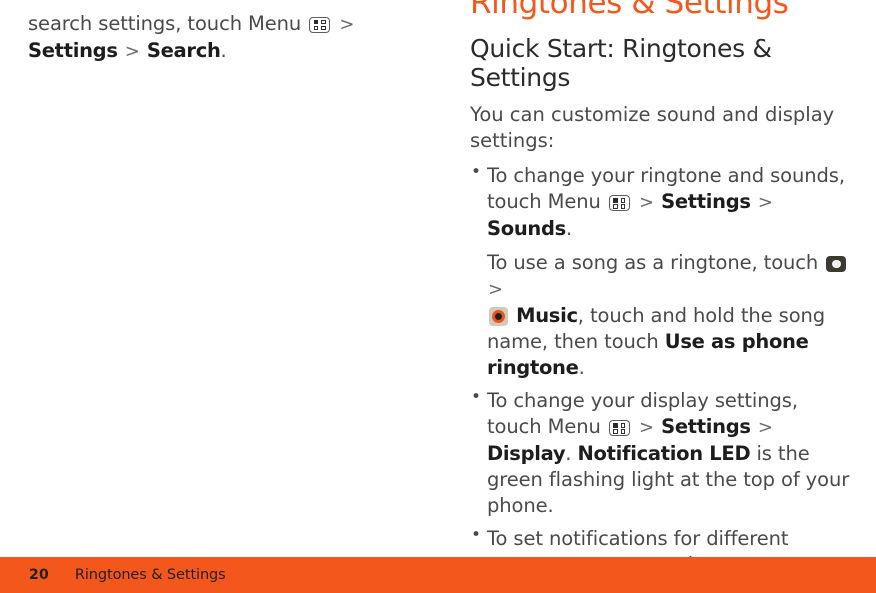 The width and height of the screenshot is (876, 593). Describe the element at coordinates (438, 575) in the screenshot. I see `page-footer: 20 Ringtones & Settings` at that location.